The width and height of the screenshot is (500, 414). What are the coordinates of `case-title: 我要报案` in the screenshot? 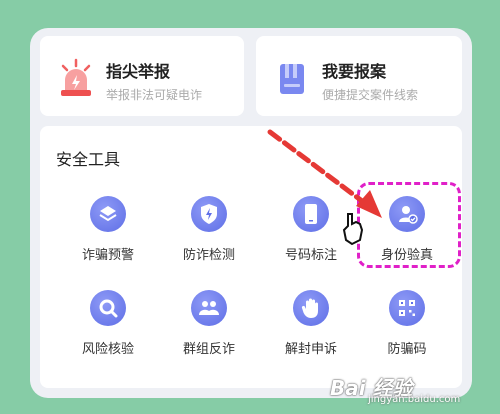 It's located at (354, 71).